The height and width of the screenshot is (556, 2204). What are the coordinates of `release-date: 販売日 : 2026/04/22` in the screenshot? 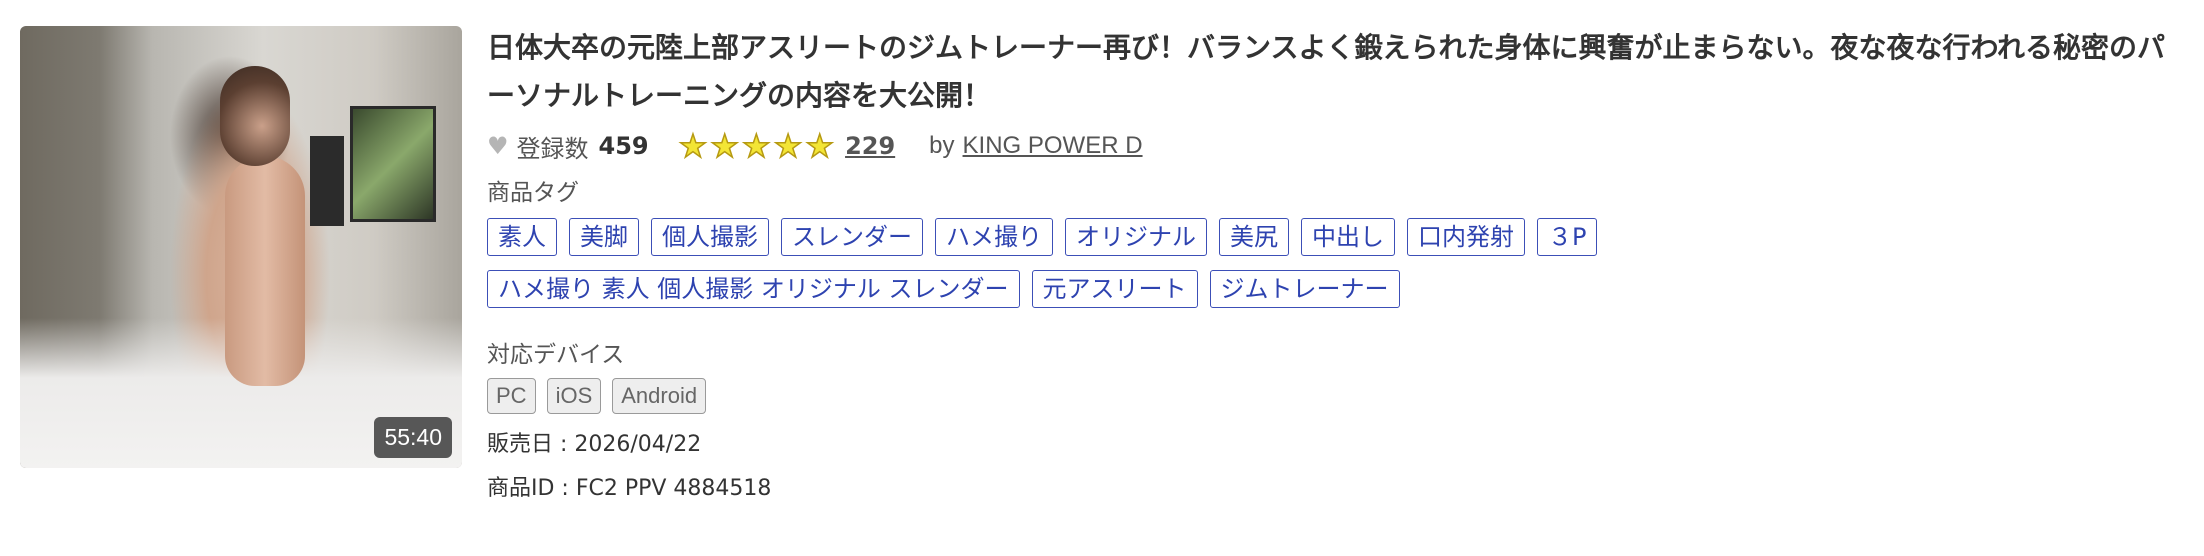 It's located at (594, 444).